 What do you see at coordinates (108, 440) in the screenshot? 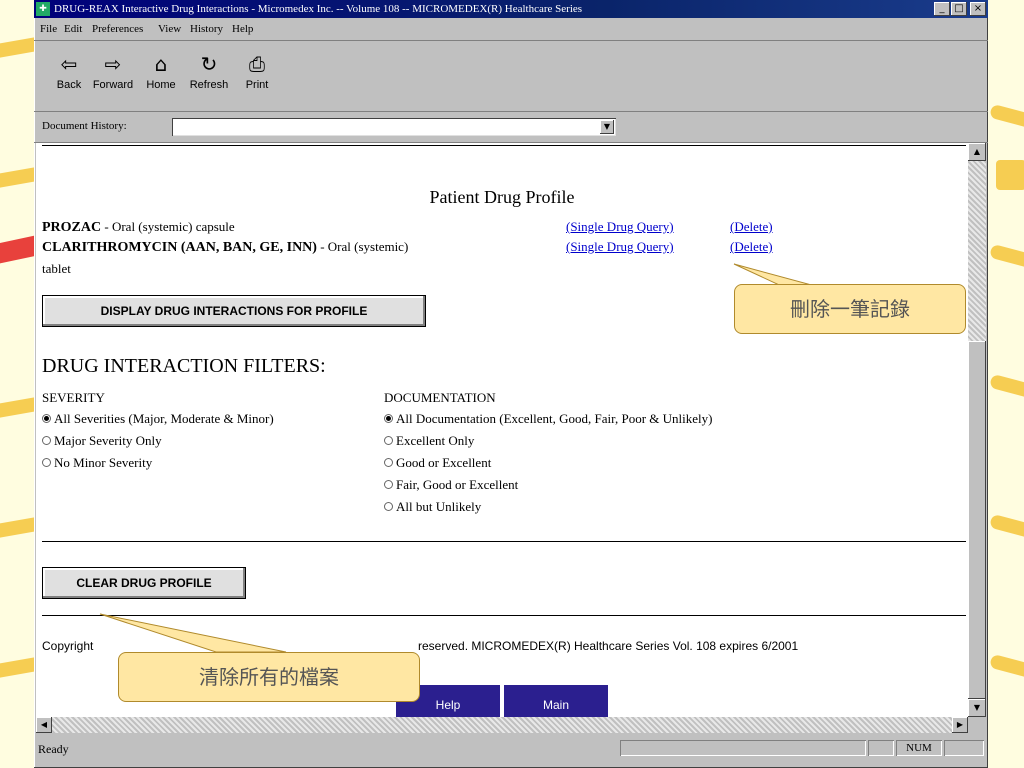
I see `option-label: Major Severity Only` at bounding box center [108, 440].